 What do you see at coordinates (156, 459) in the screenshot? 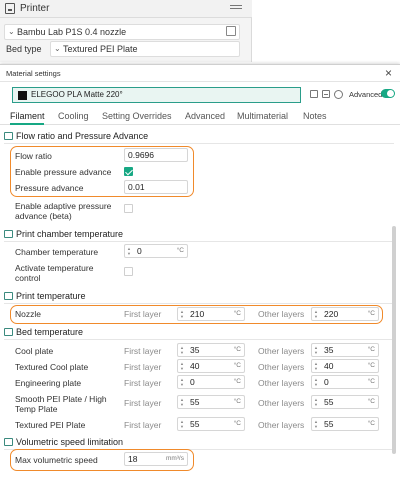
I see `max-volumetric-speed-input: 18 mm³/s` at bounding box center [156, 459].